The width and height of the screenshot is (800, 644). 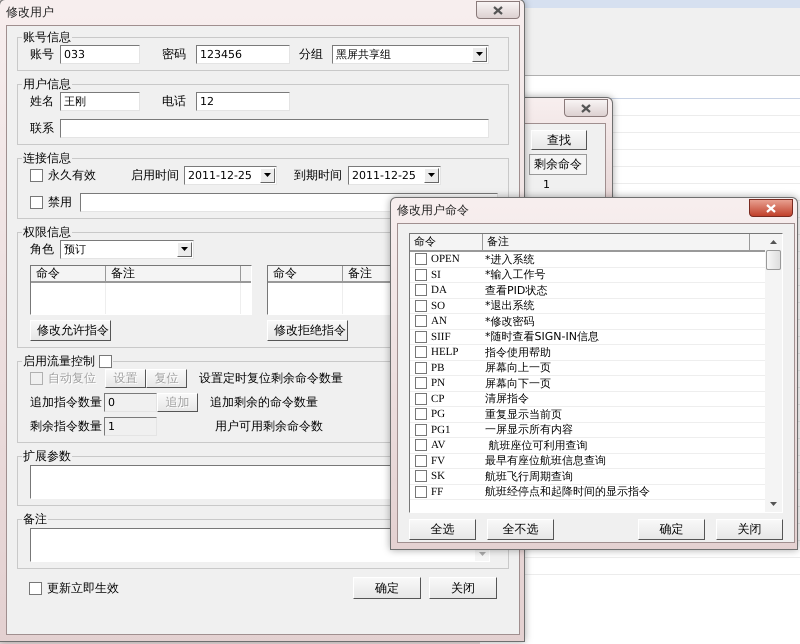 What do you see at coordinates (437, 368) in the screenshot?
I see `command-code: PB` at bounding box center [437, 368].